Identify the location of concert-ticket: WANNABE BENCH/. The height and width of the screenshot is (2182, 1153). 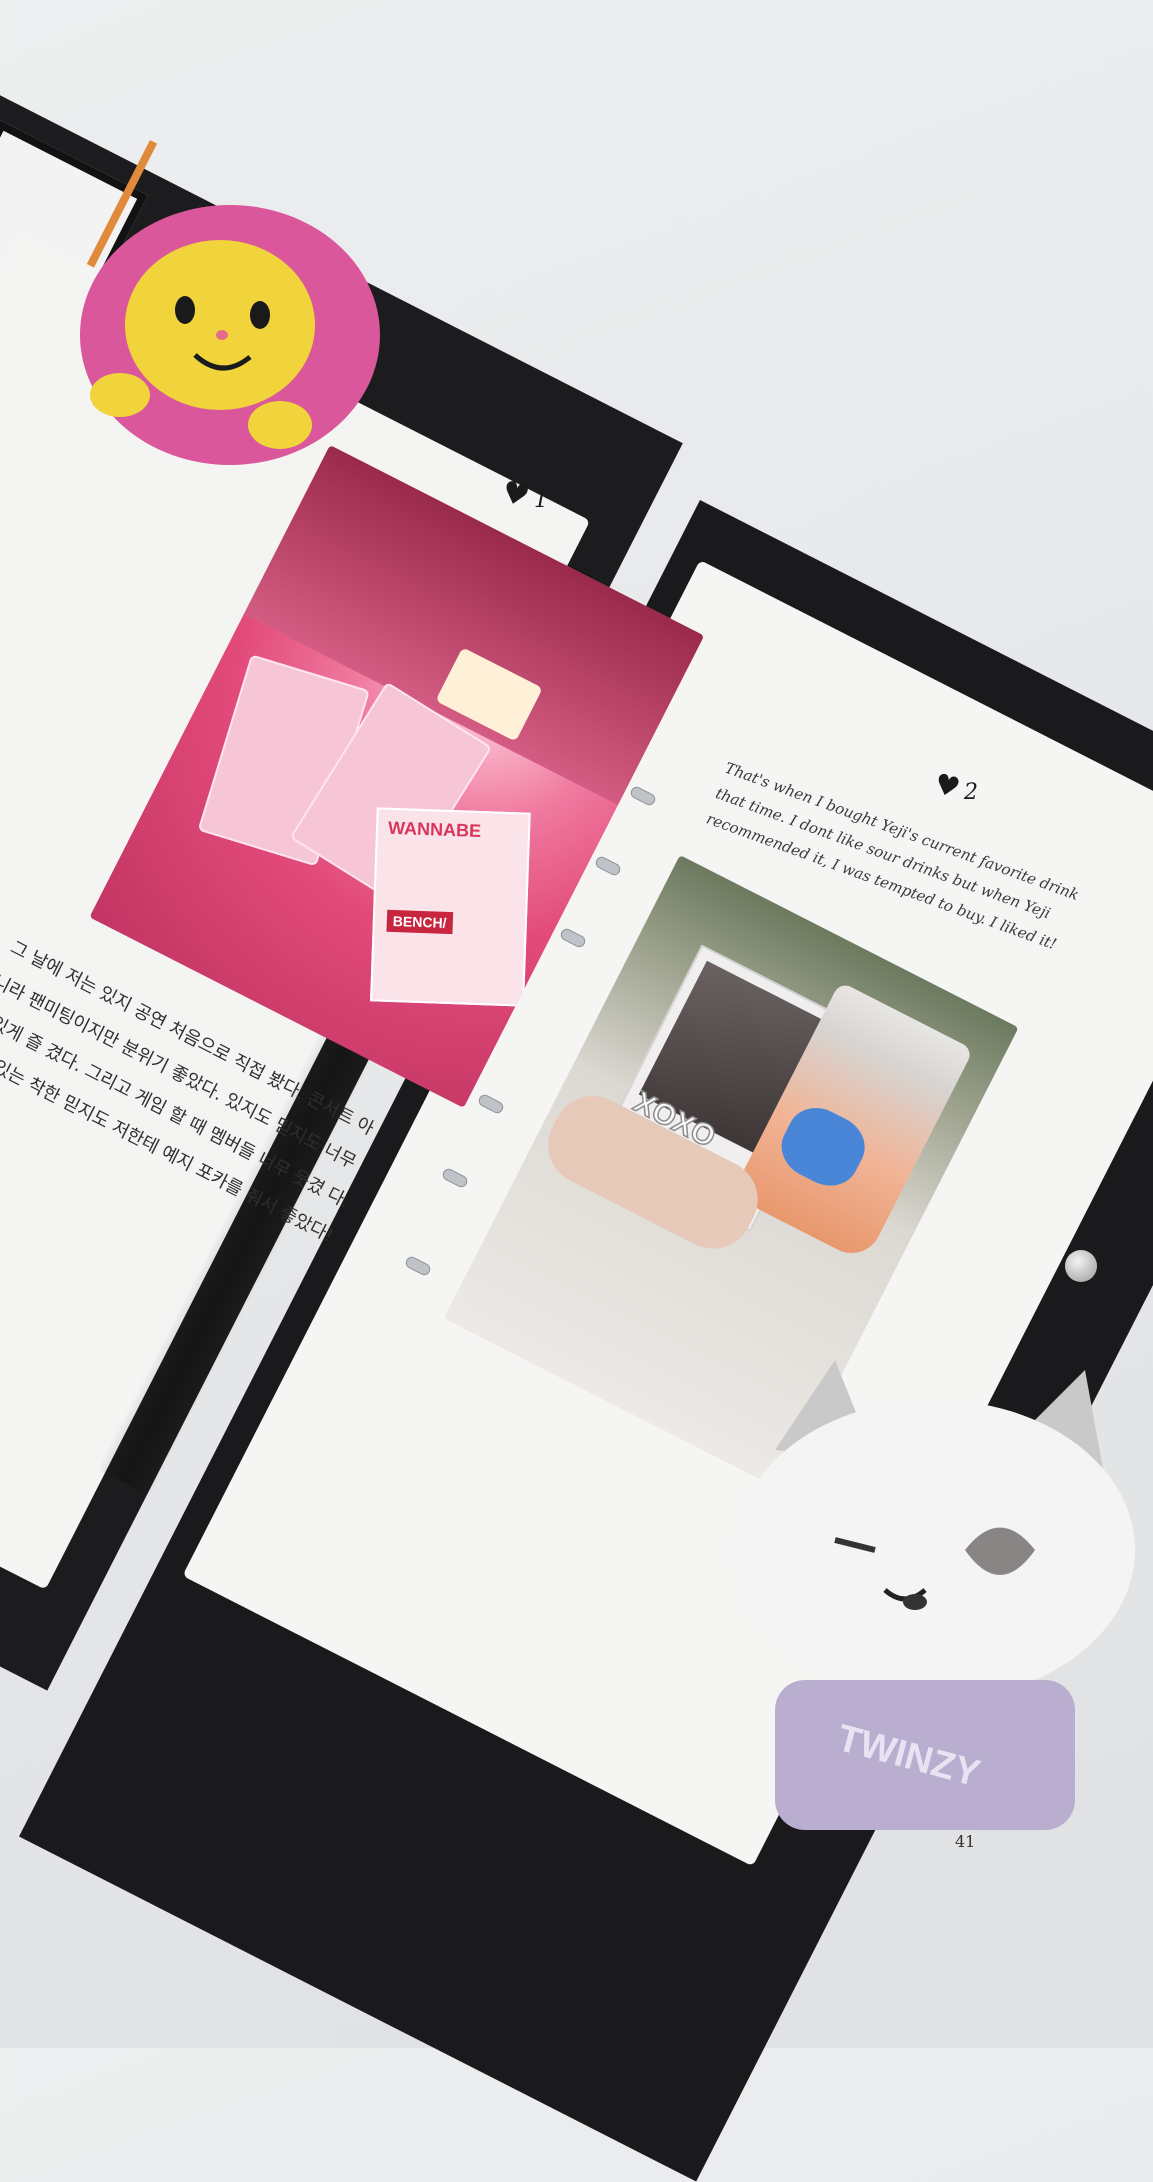
(450, 907).